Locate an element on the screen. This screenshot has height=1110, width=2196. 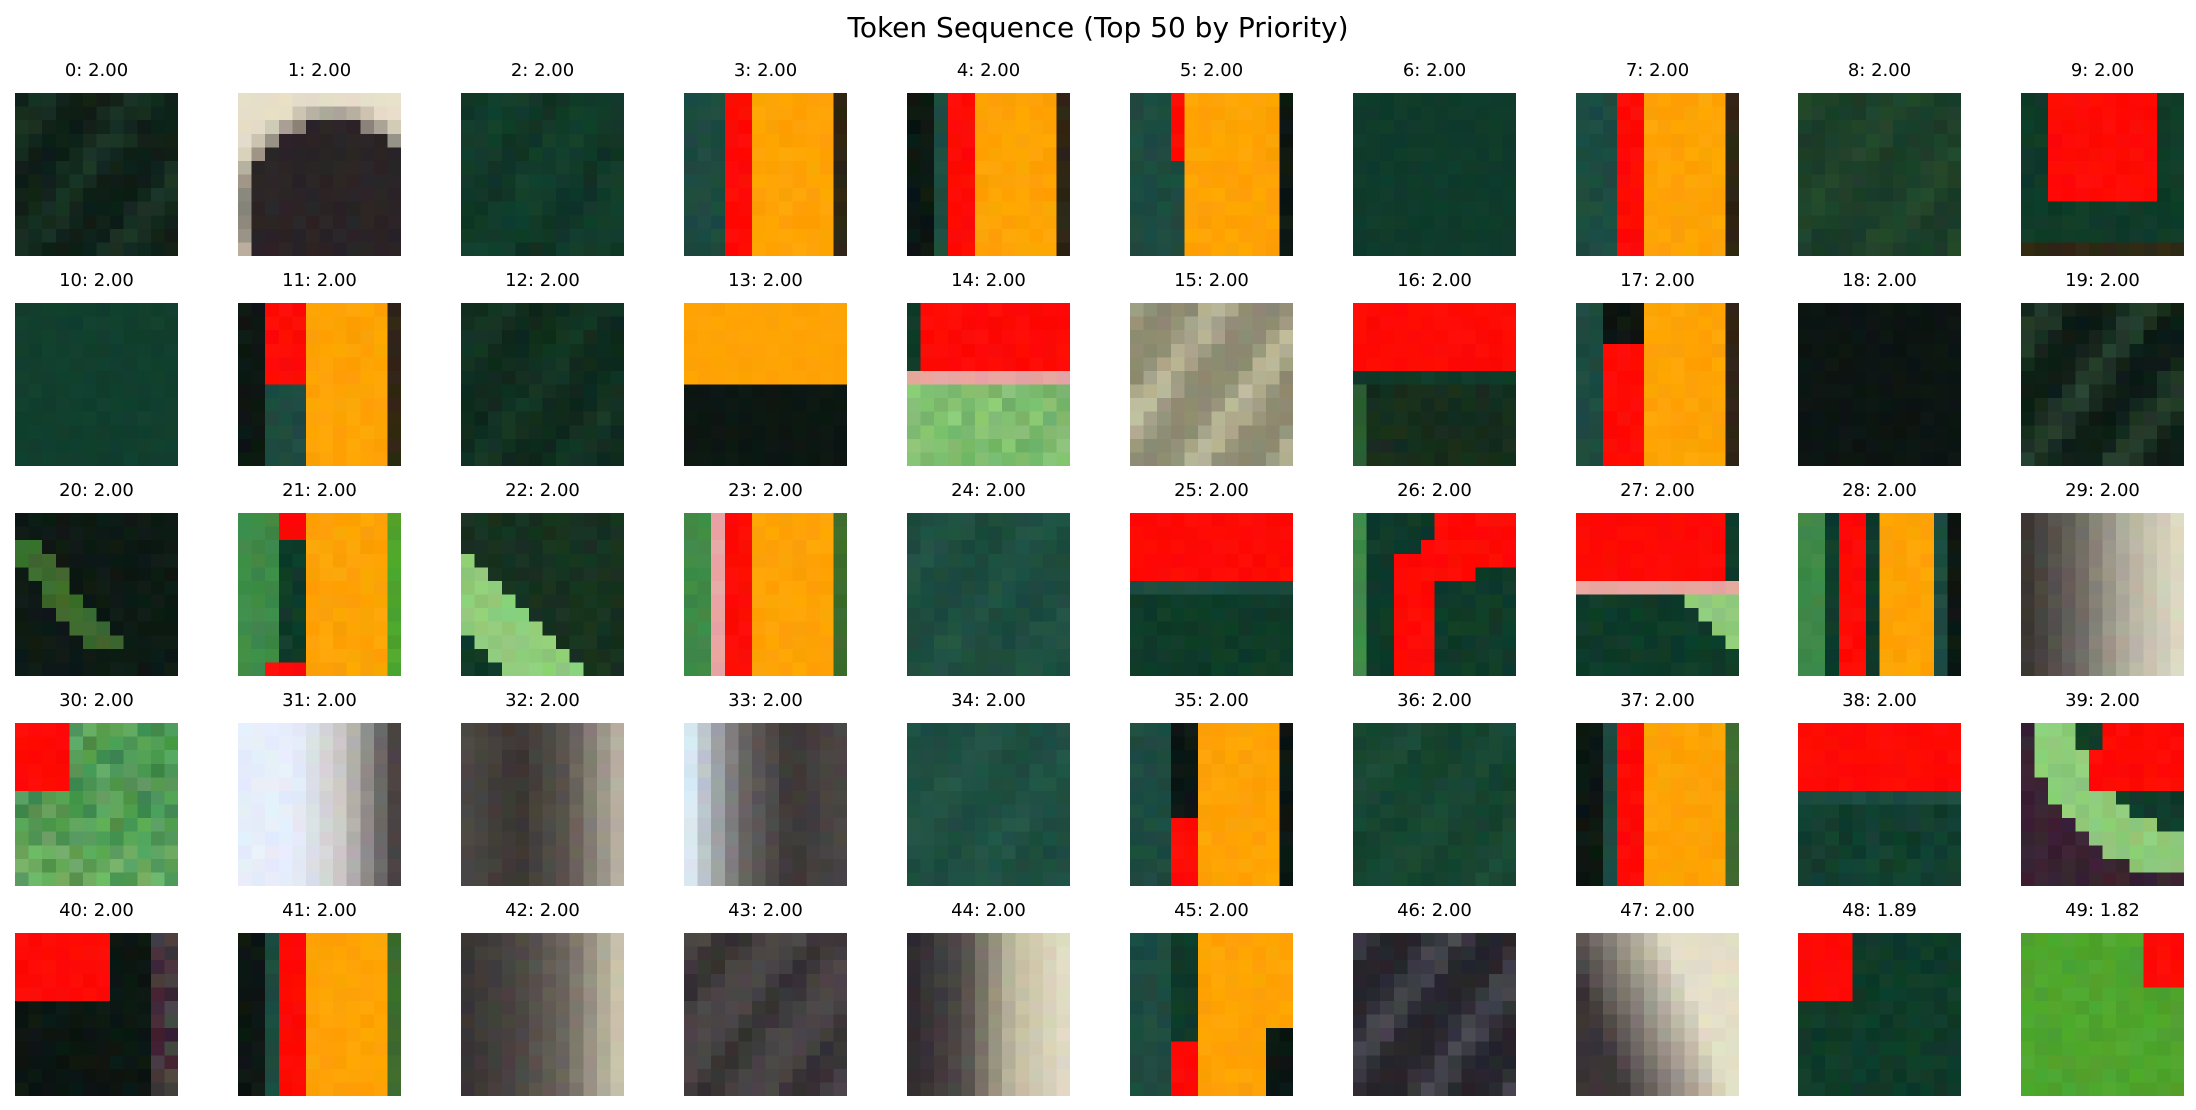
tile-label: 4: 2.00 is located at coordinates (988, 70).